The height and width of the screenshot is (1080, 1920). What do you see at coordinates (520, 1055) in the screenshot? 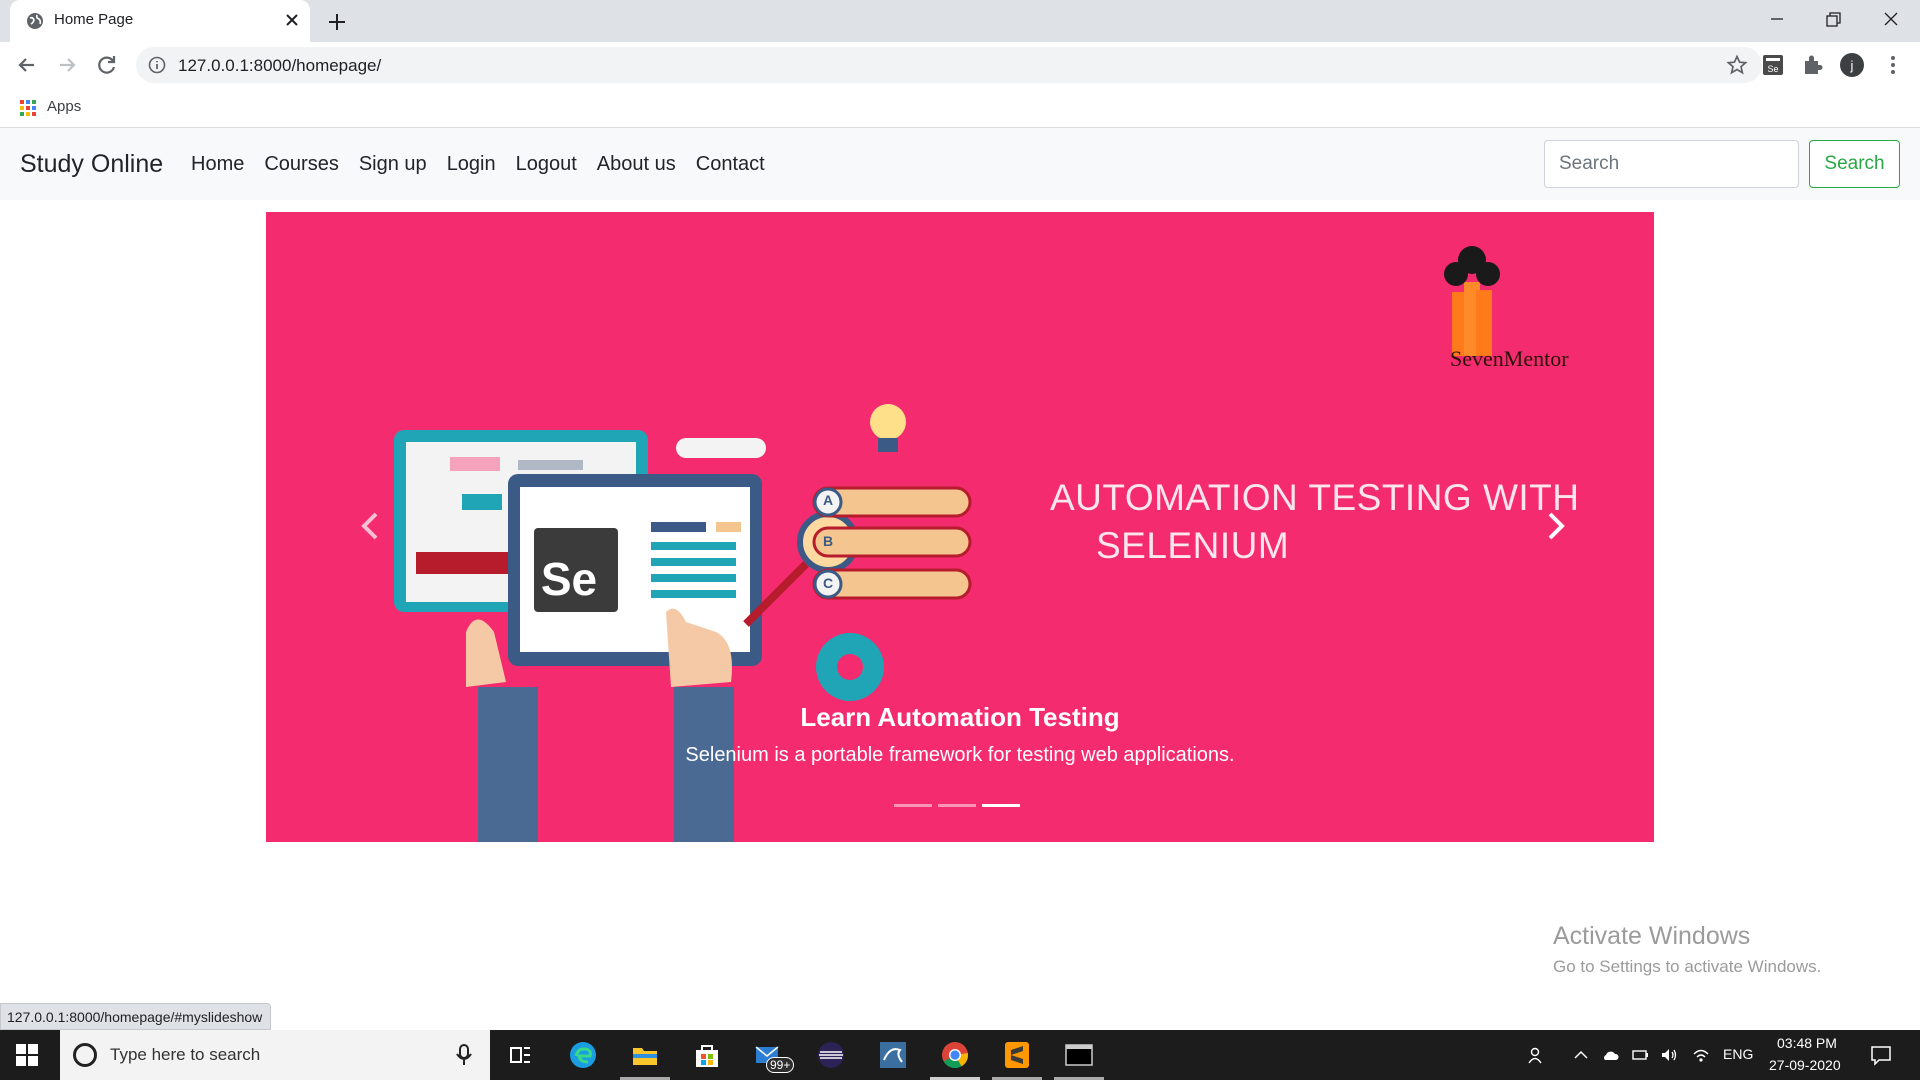
I see `task-view-icon` at bounding box center [520, 1055].